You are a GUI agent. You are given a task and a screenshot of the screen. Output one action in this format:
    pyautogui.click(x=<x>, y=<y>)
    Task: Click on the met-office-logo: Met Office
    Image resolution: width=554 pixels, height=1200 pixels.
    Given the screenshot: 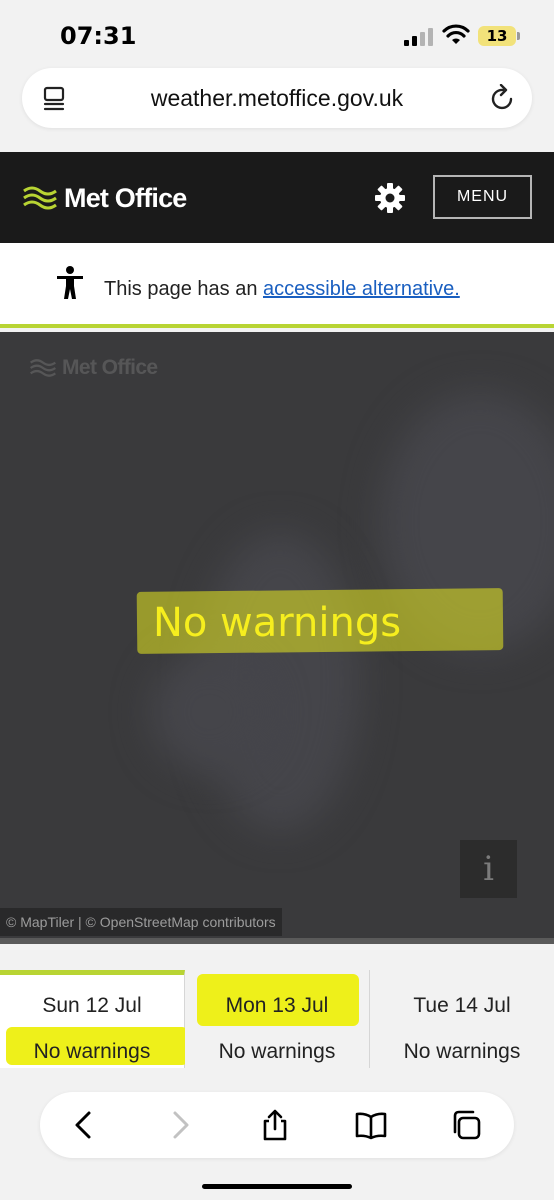 What is the action you would take?
    pyautogui.click(x=104, y=198)
    